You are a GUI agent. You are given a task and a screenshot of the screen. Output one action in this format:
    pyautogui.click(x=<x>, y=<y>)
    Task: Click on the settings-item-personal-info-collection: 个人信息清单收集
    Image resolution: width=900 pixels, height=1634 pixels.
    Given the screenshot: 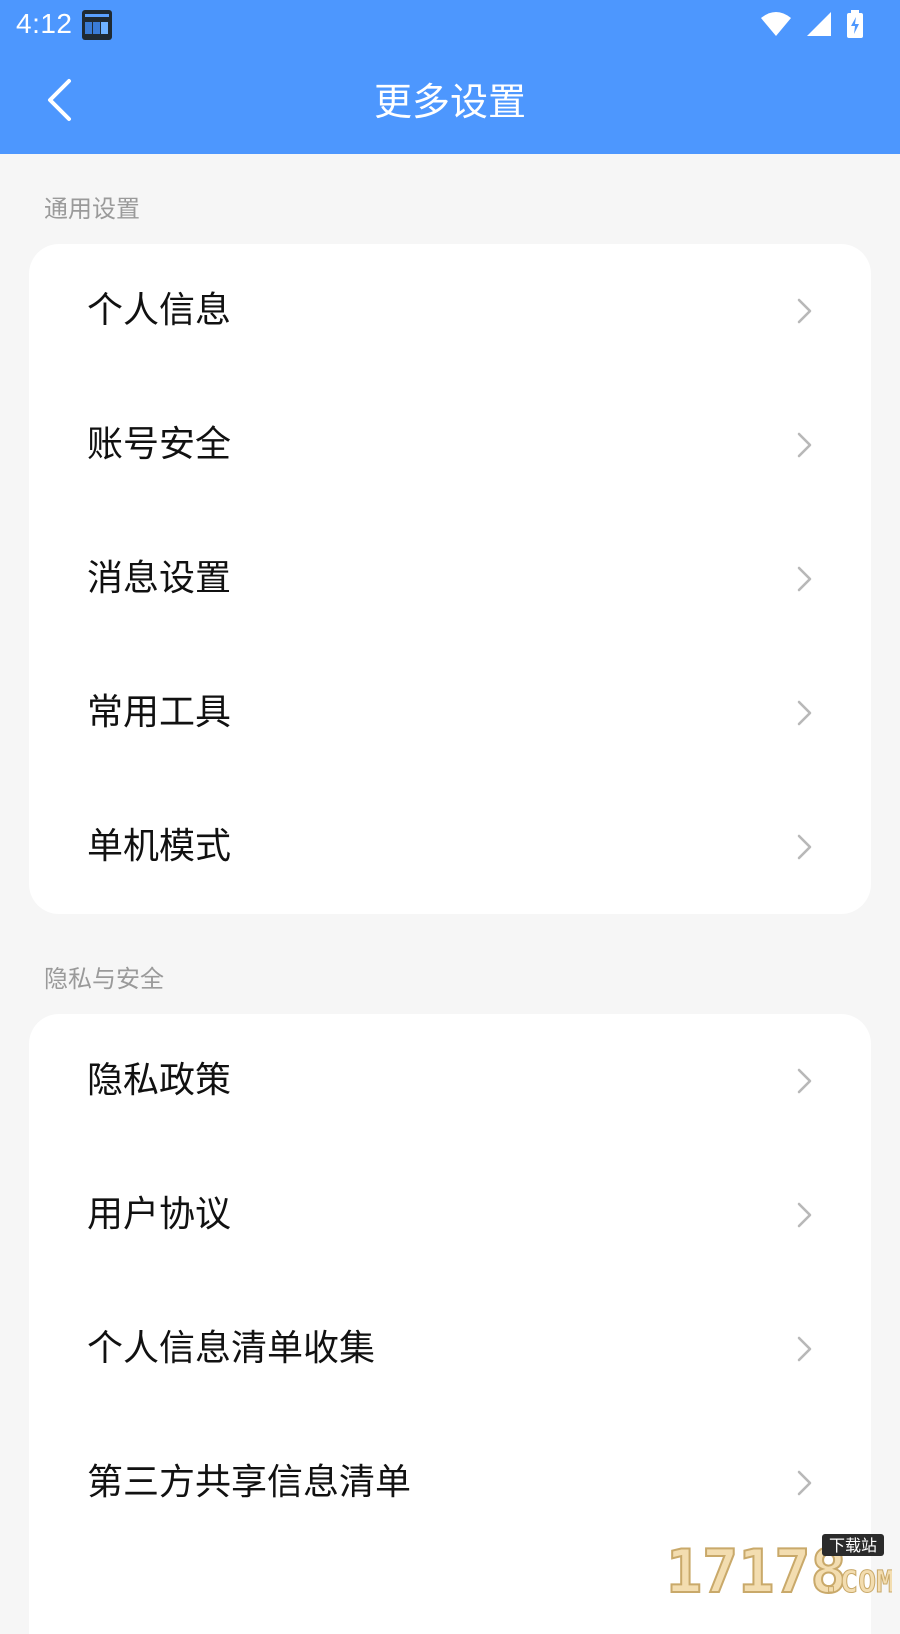 What is the action you would take?
    pyautogui.click(x=450, y=1349)
    